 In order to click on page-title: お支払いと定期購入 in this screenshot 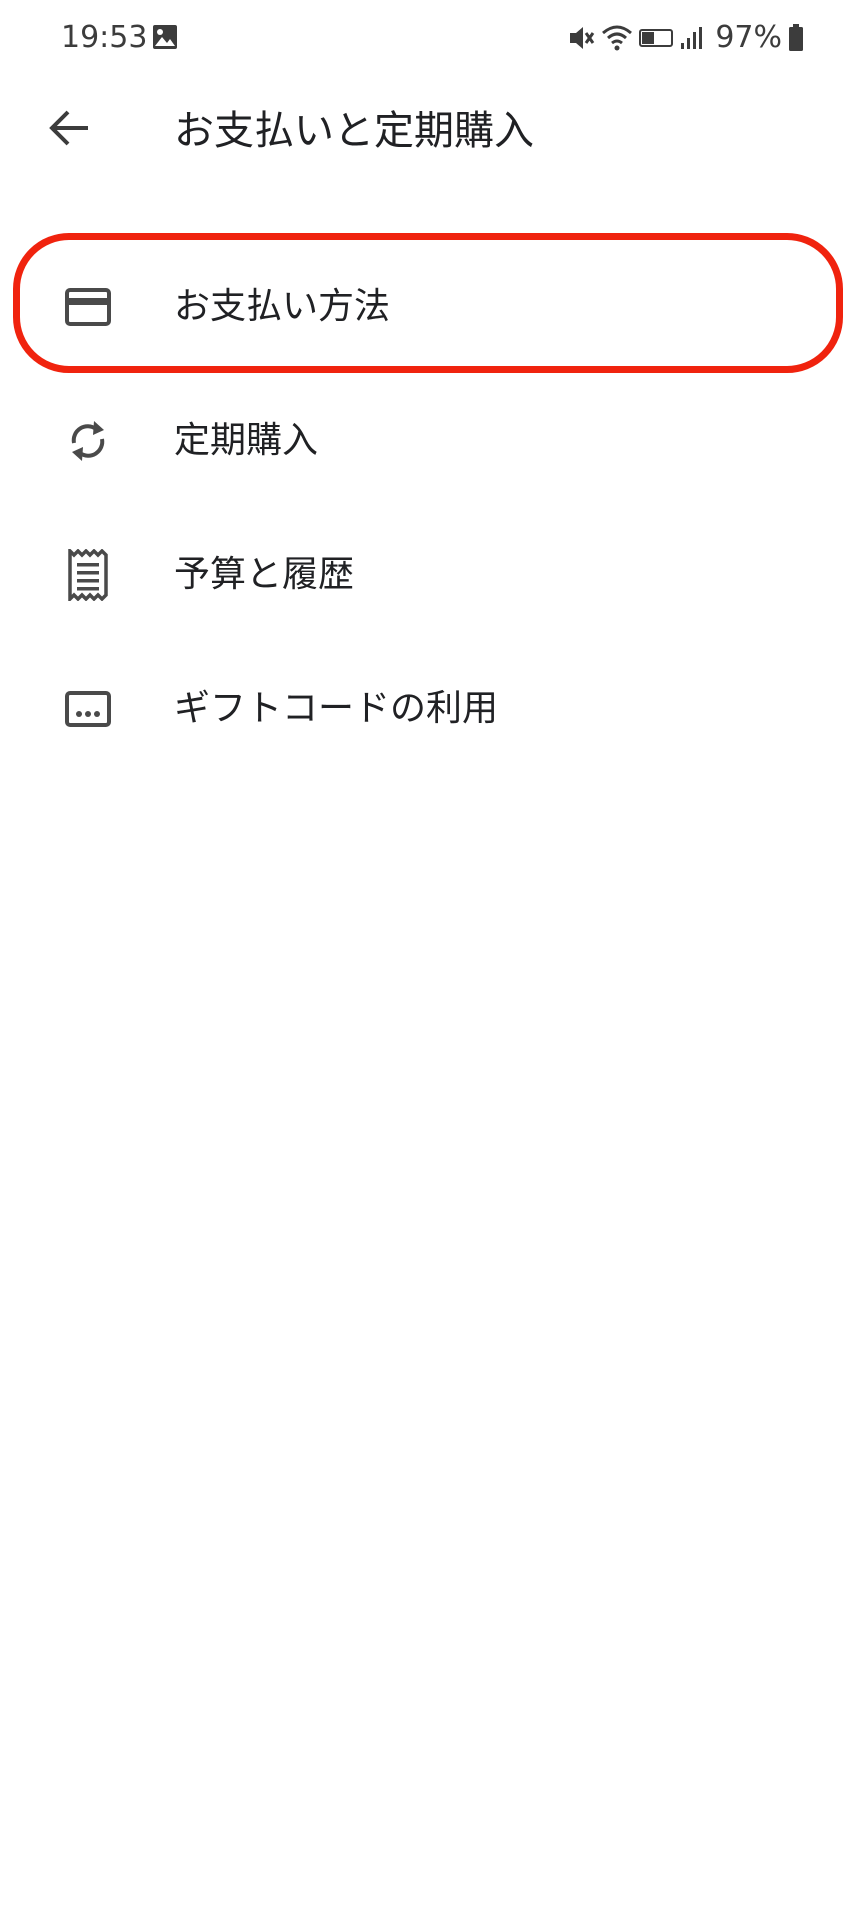, I will do `click(354, 131)`.